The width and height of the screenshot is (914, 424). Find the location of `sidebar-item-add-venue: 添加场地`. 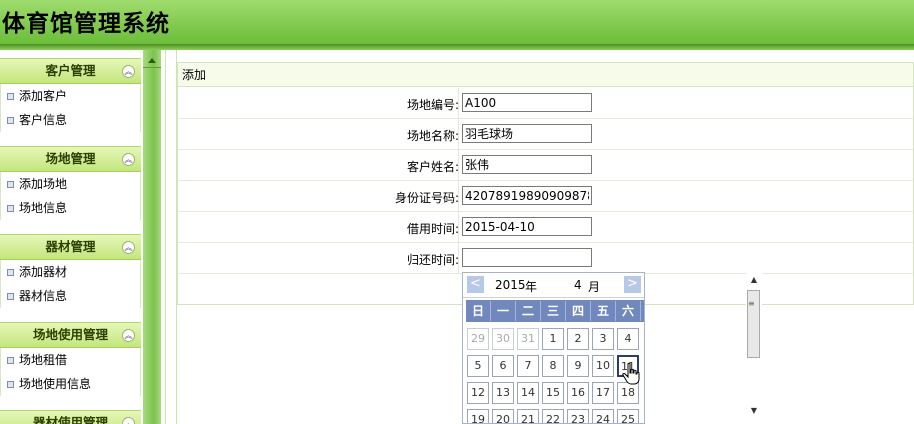

sidebar-item-add-venue: 添加场地 is located at coordinates (70, 184).